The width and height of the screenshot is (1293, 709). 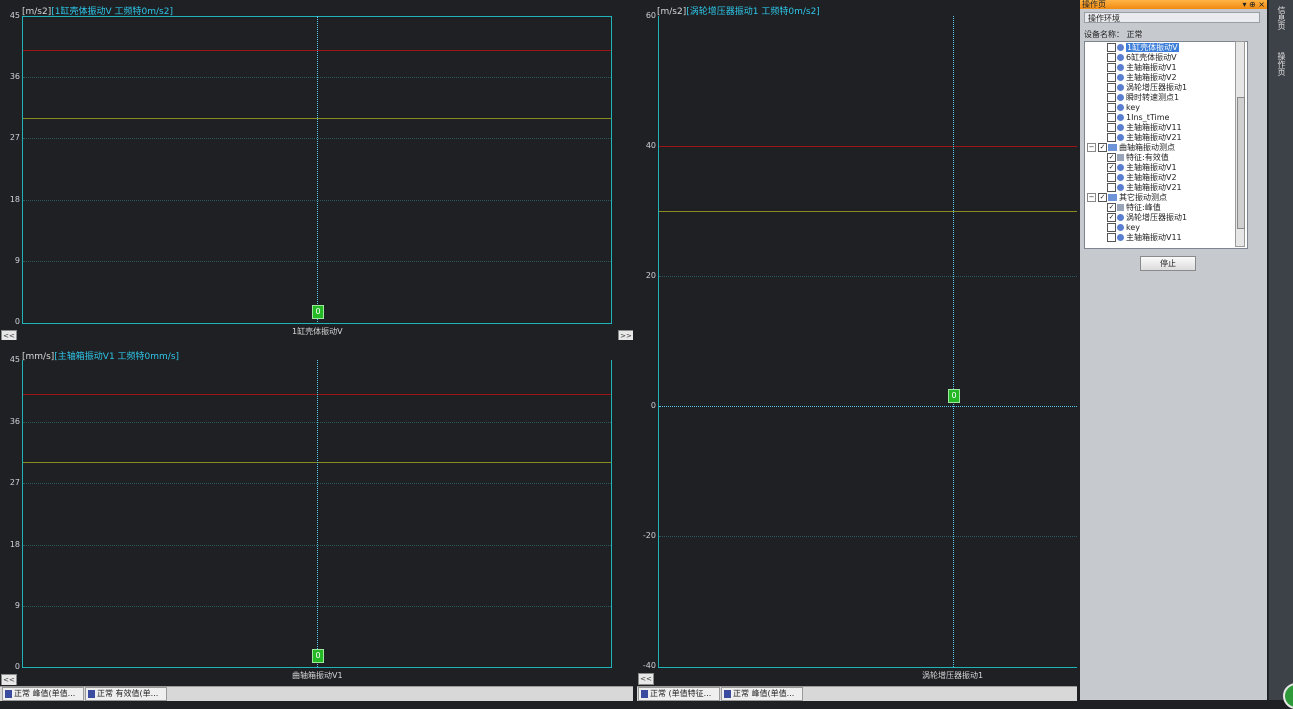 I want to click on tree-item: ✓ 涡轮增压器振动1, so click(x=1147, y=218).